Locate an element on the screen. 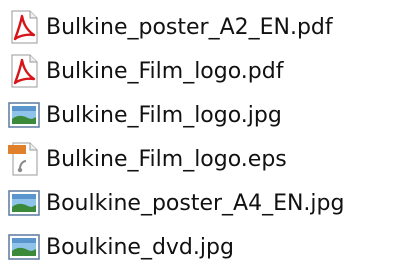 This screenshot has width=417, height=277. file-name: Boulkine_poster_A4_EN.jpg is located at coordinates (195, 203).